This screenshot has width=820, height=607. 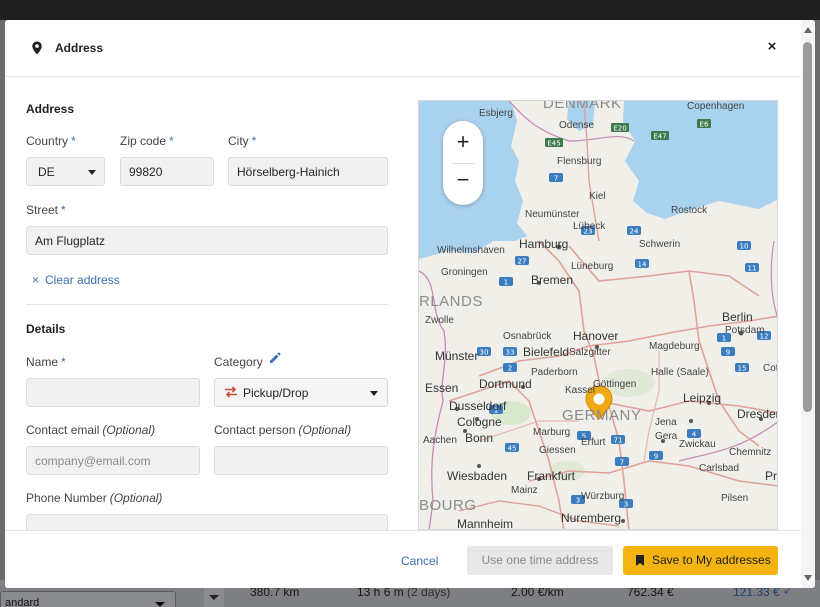 What do you see at coordinates (666, 436) in the screenshot?
I see `map-label-city: Gera` at bounding box center [666, 436].